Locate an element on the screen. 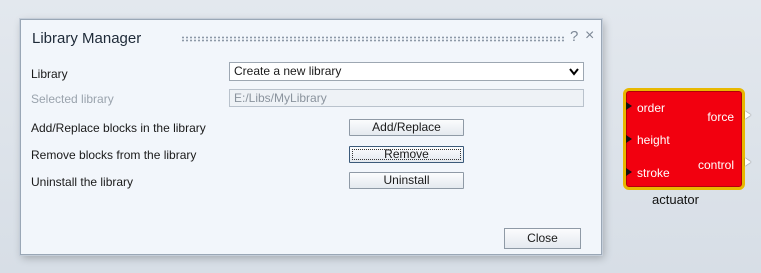  actuator-block: order height stroke force control is located at coordinates (684, 139).